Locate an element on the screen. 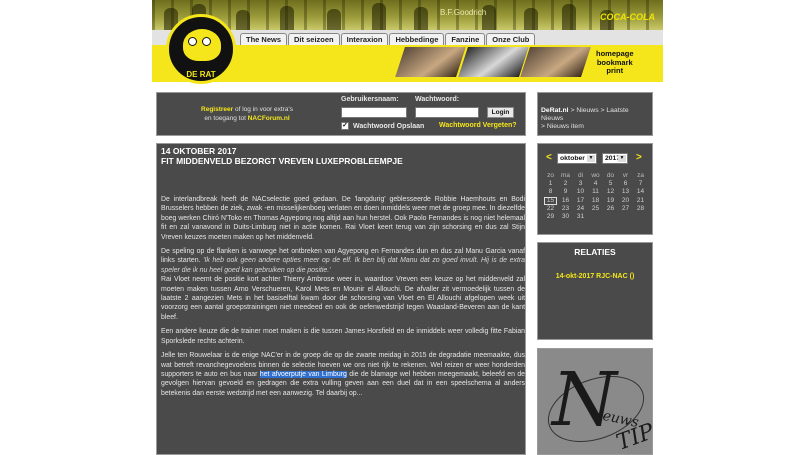 This screenshot has height=455, width=800. relaties-heading: RELATIES is located at coordinates (595, 252).